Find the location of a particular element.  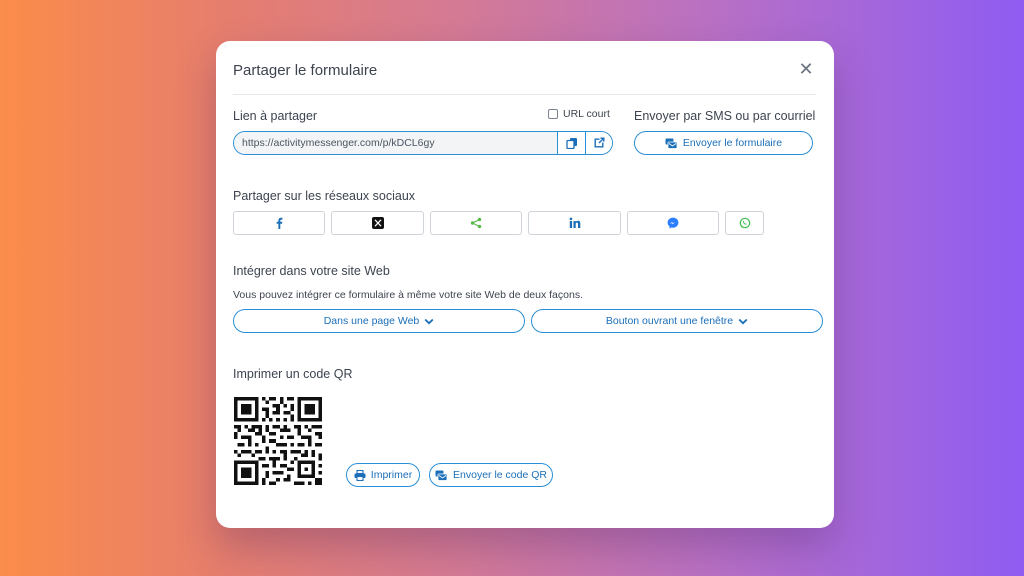

send-form-label: Envoyer le formulaire is located at coordinates (732, 143).